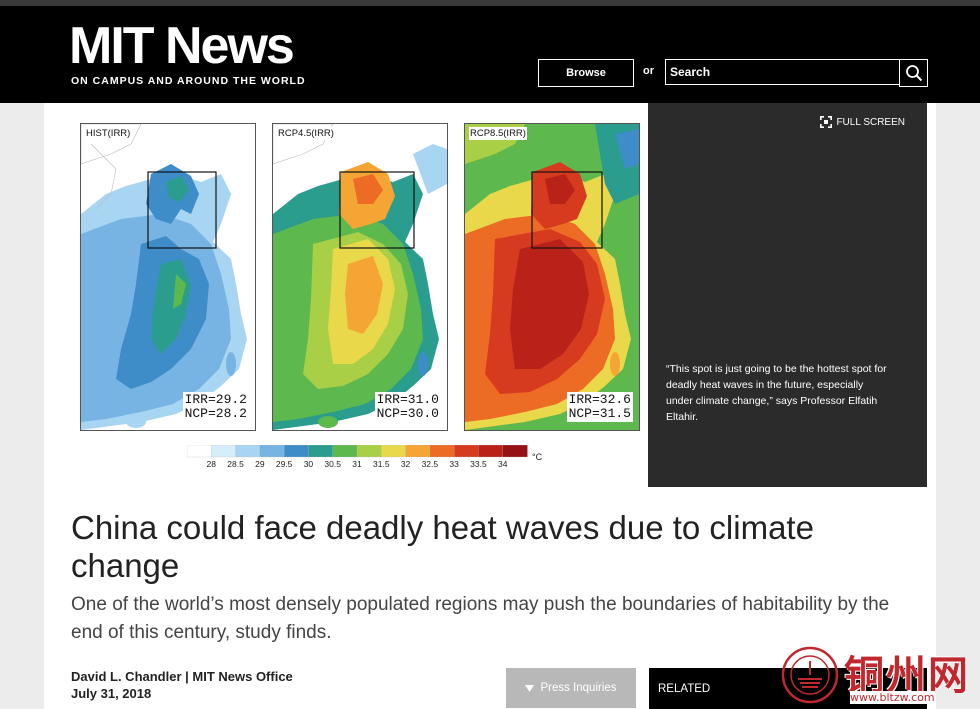  I want to click on search-icon, so click(913, 73).